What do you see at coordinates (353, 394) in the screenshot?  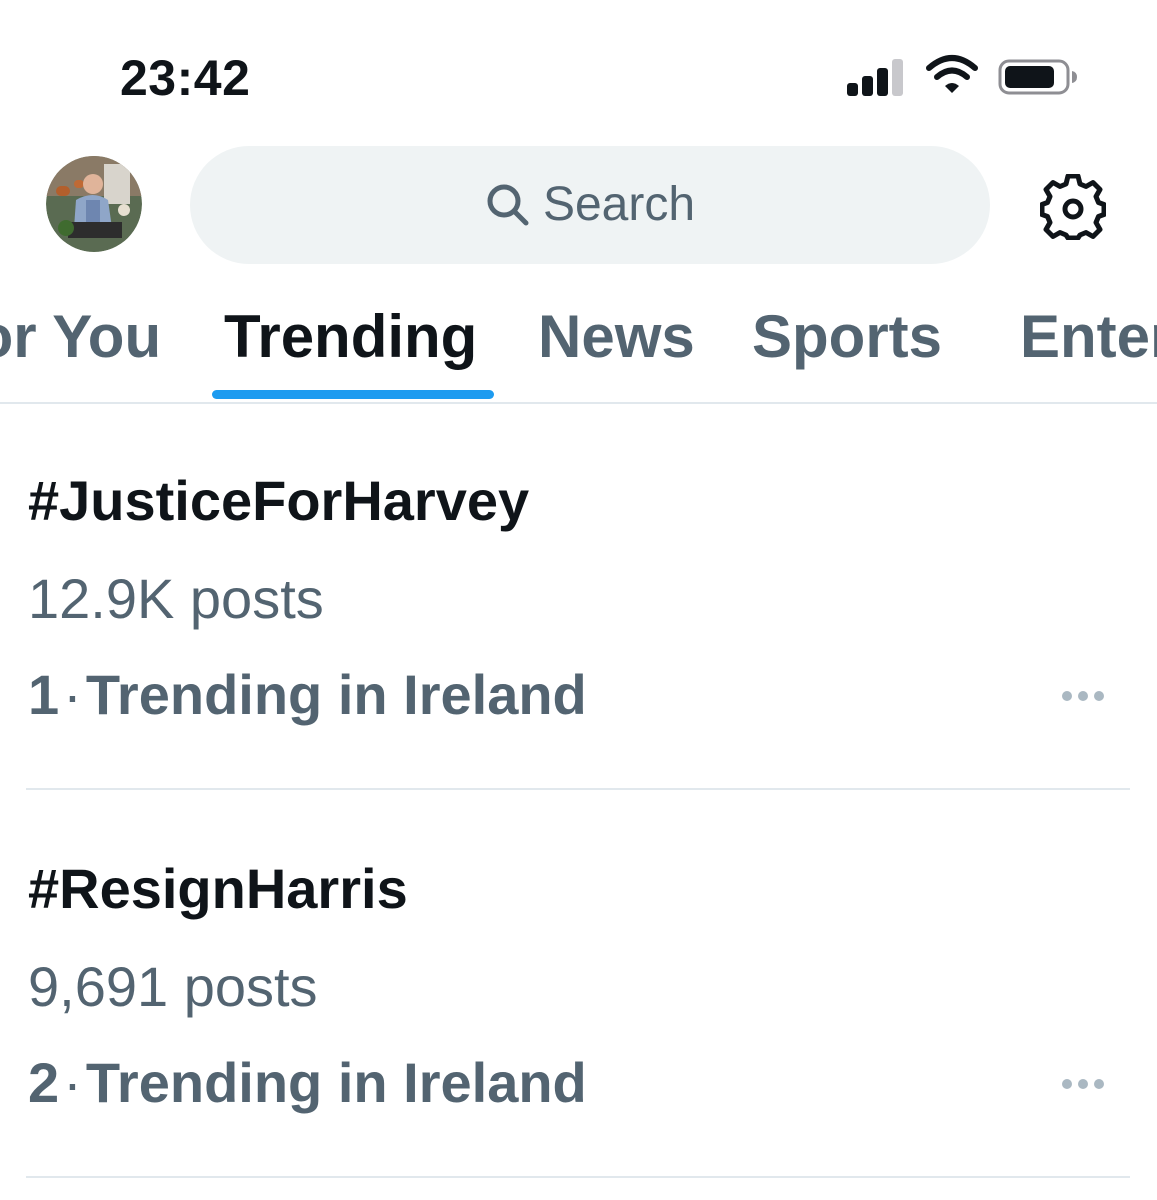 I see `active-tab-indicator` at bounding box center [353, 394].